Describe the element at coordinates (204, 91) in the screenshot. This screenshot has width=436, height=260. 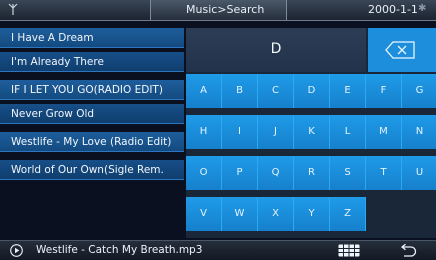
I see `key-a: A` at that location.